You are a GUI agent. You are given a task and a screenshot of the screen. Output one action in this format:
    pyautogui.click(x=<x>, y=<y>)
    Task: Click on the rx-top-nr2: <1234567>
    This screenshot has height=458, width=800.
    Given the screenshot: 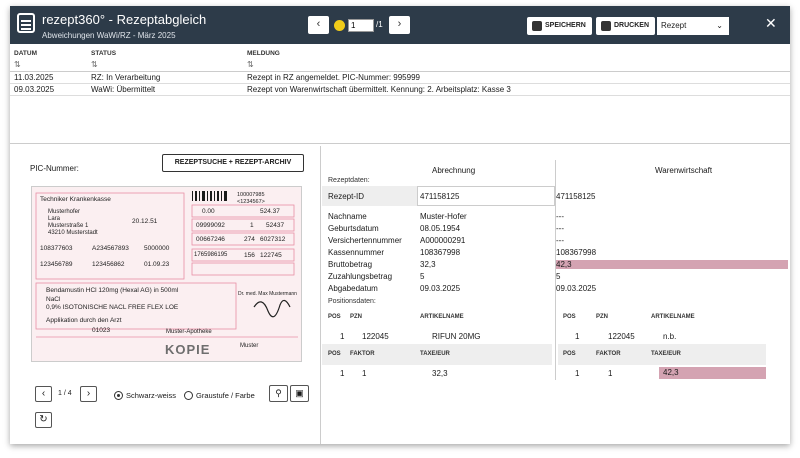 What is the action you would take?
    pyautogui.click(x=251, y=202)
    